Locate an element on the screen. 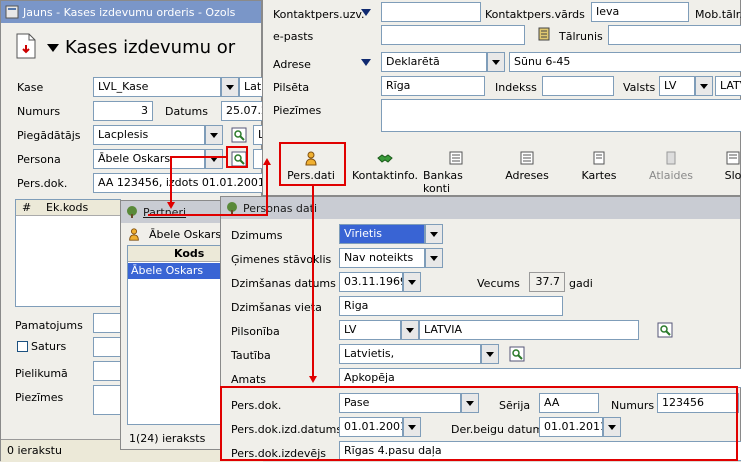 This screenshot has width=741, height=462. toolbar-button-adreses: Adreses is located at coordinates (527, 166).